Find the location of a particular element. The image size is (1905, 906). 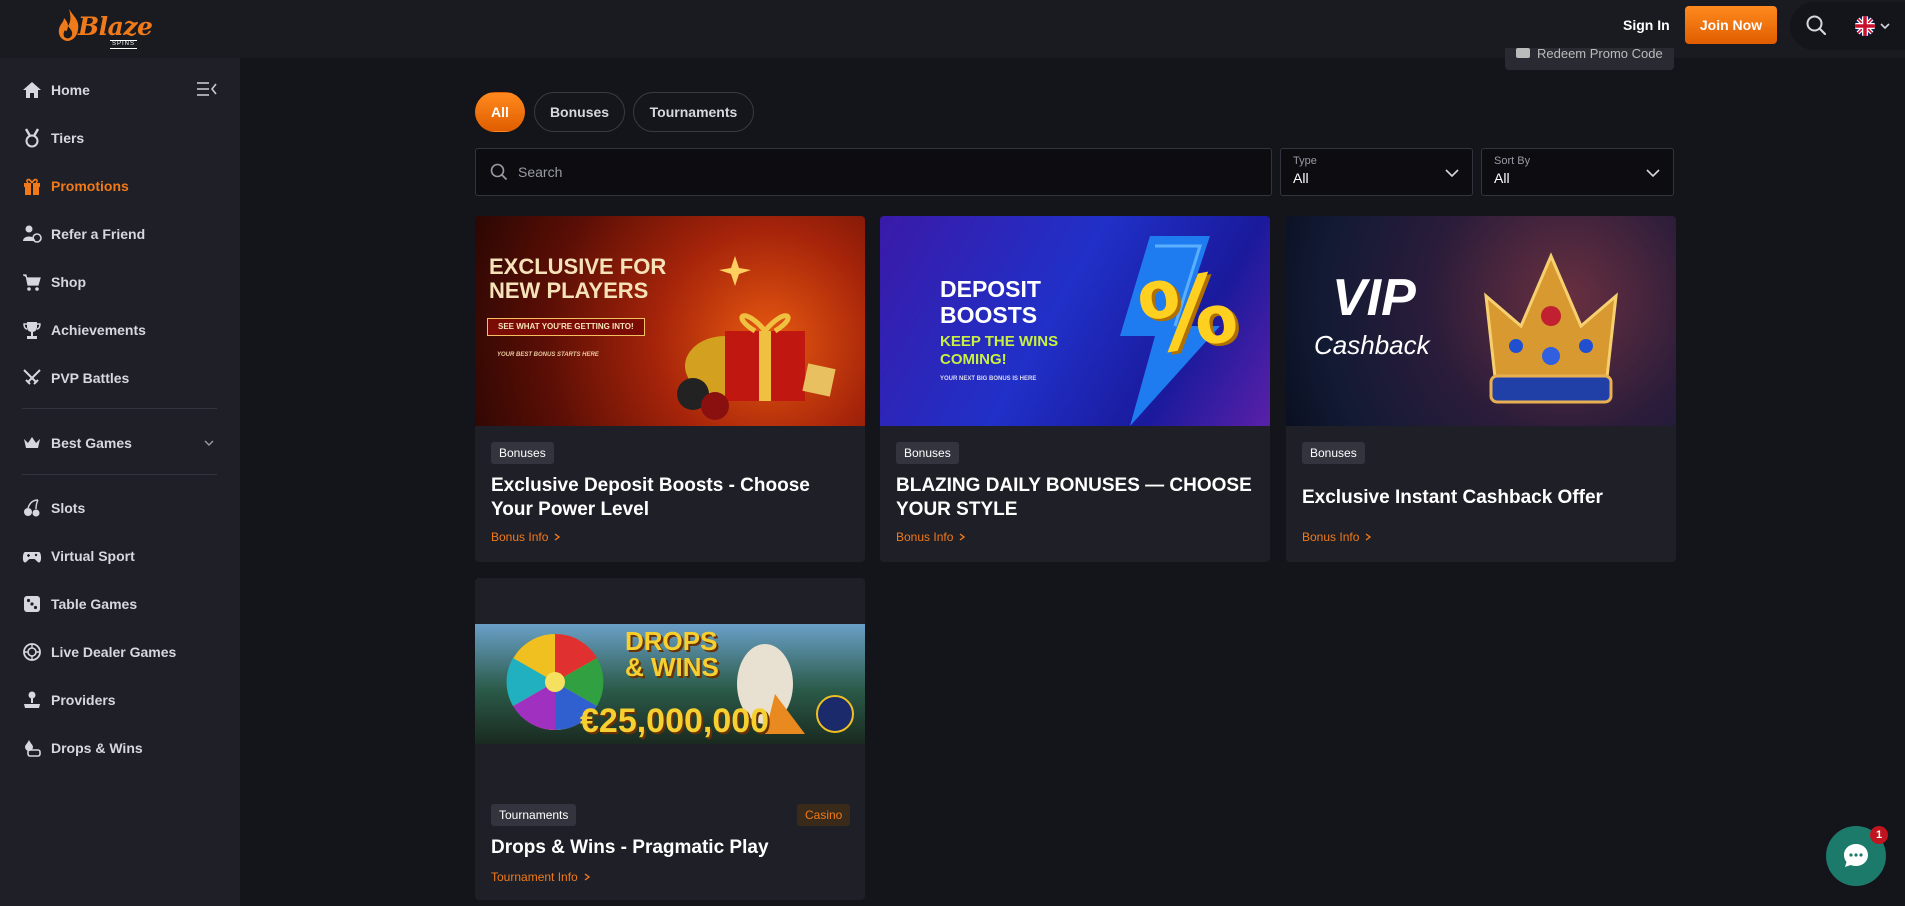

logo-text: Blaze is located at coordinates (115, 26).